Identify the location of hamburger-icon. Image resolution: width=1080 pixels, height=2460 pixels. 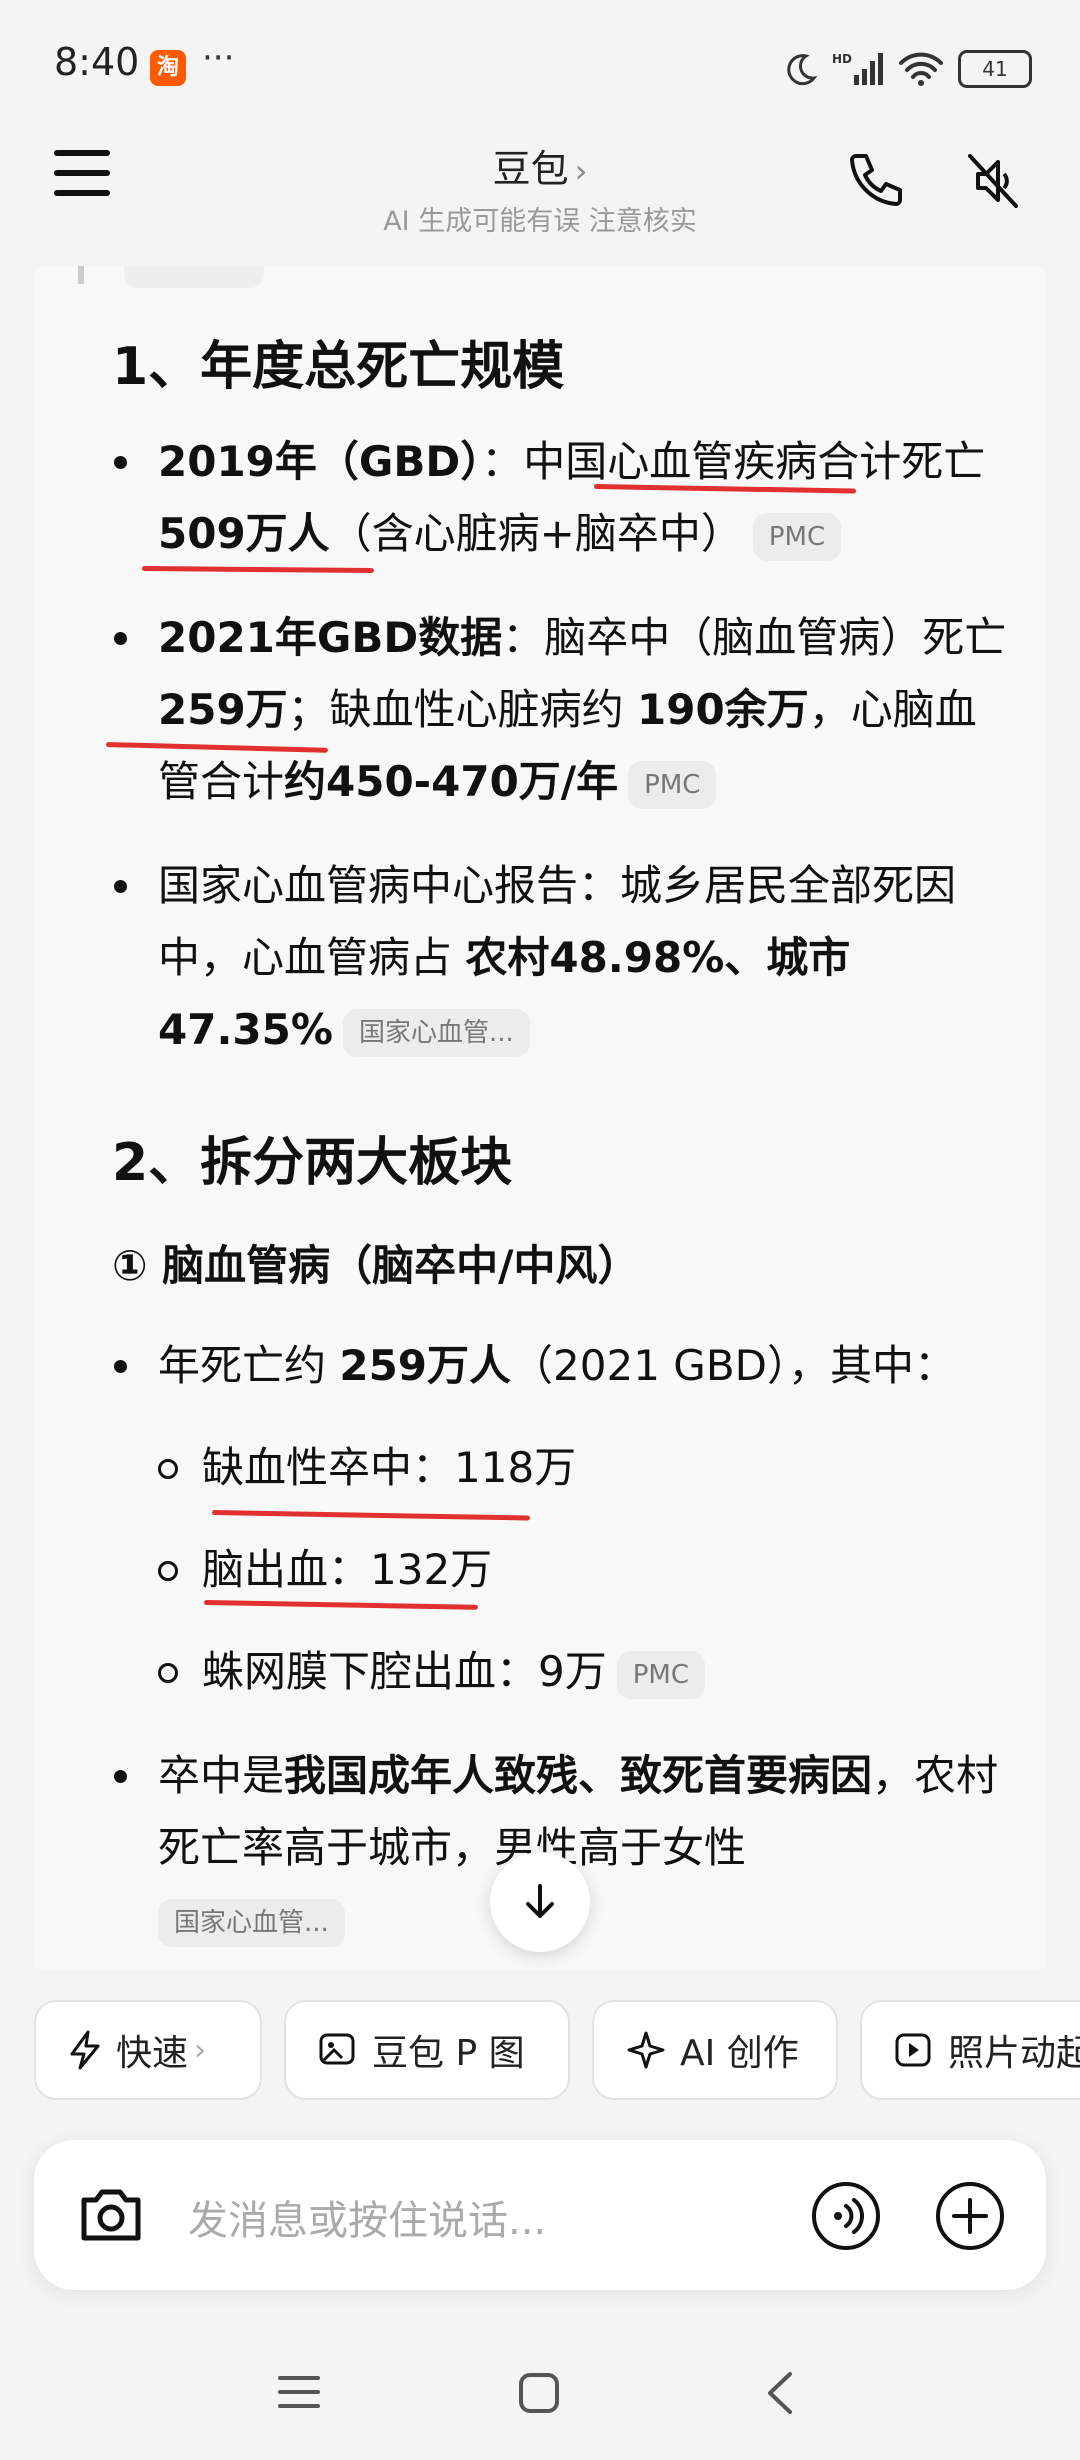
(299, 2392).